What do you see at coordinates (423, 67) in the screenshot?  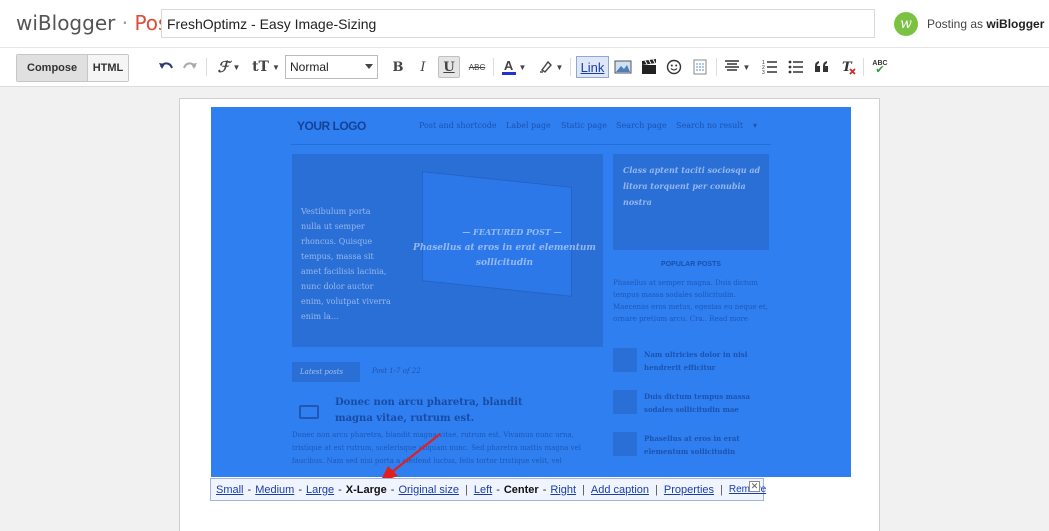 I see `italic-button: I` at bounding box center [423, 67].